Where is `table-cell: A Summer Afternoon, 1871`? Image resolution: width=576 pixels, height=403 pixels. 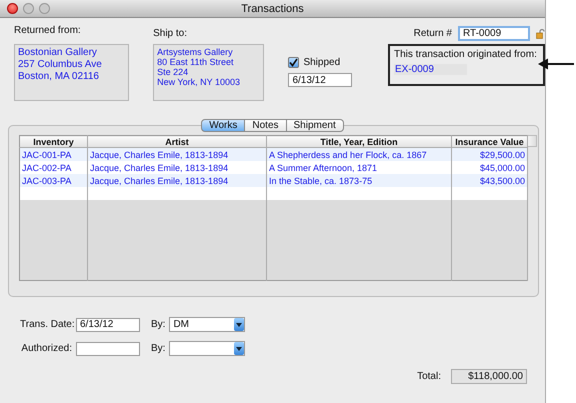 table-cell: A Summer Afternoon, 1871 is located at coordinates (359, 167).